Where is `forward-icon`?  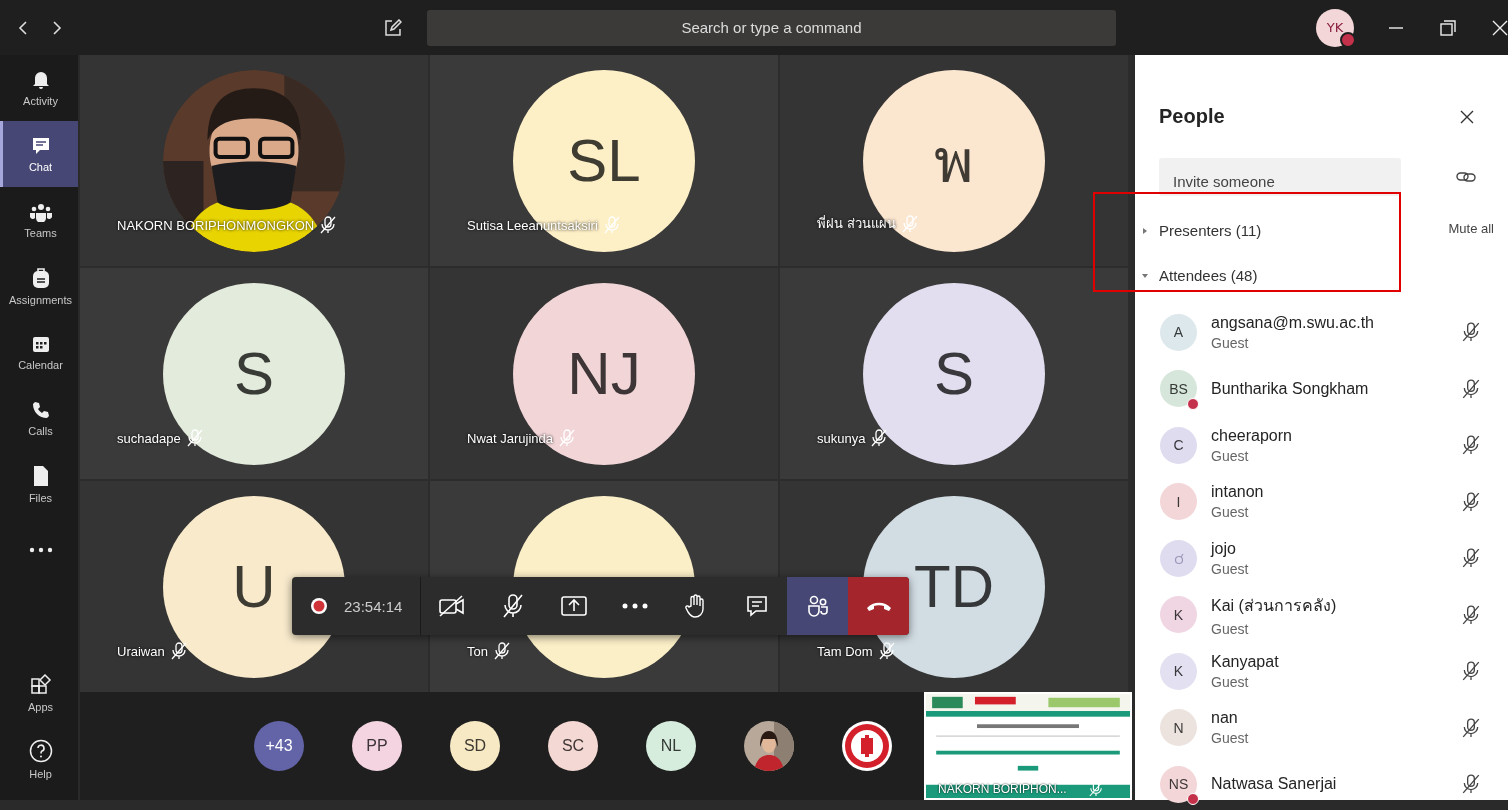 forward-icon is located at coordinates (57, 27).